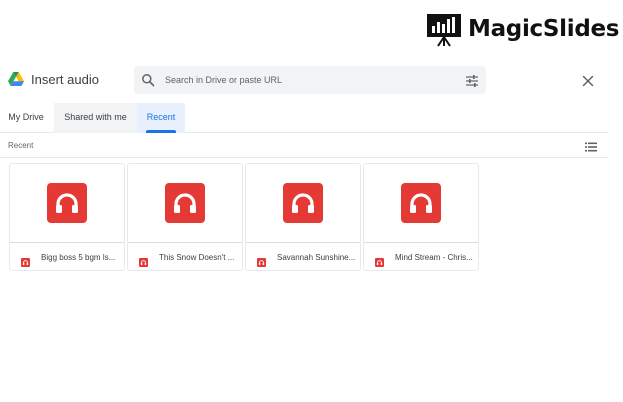  Describe the element at coordinates (591, 145) in the screenshot. I see `list-view-icon` at that location.